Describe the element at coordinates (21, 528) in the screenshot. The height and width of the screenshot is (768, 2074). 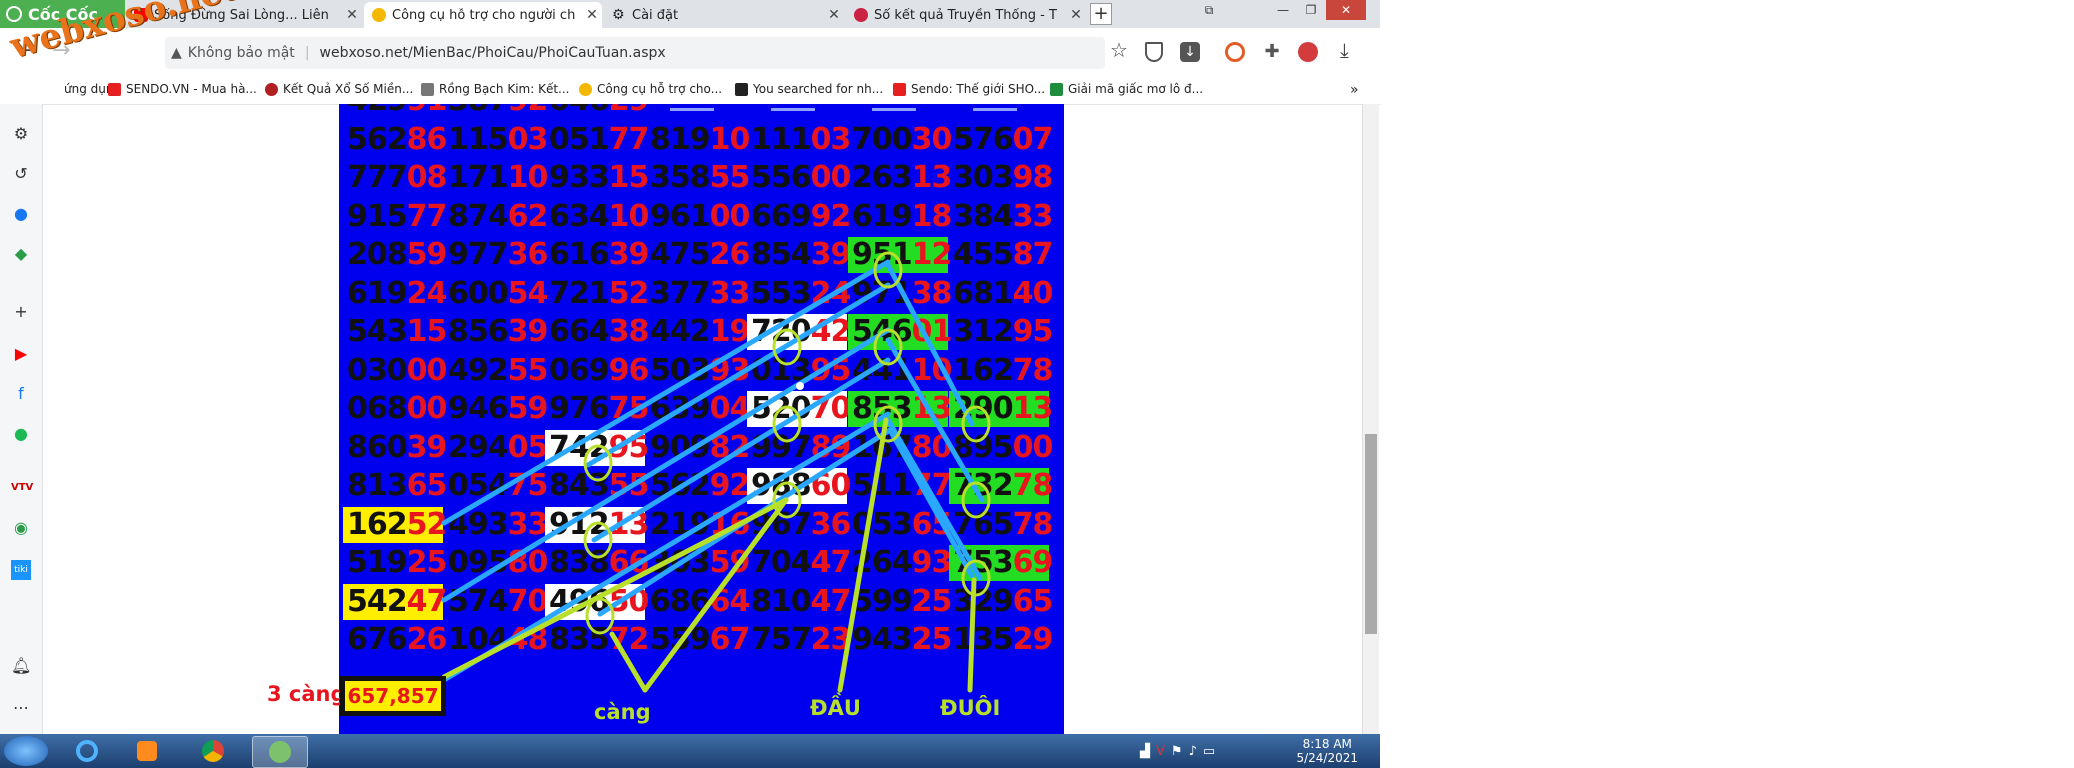
I see `map-icon: ◉` at that location.